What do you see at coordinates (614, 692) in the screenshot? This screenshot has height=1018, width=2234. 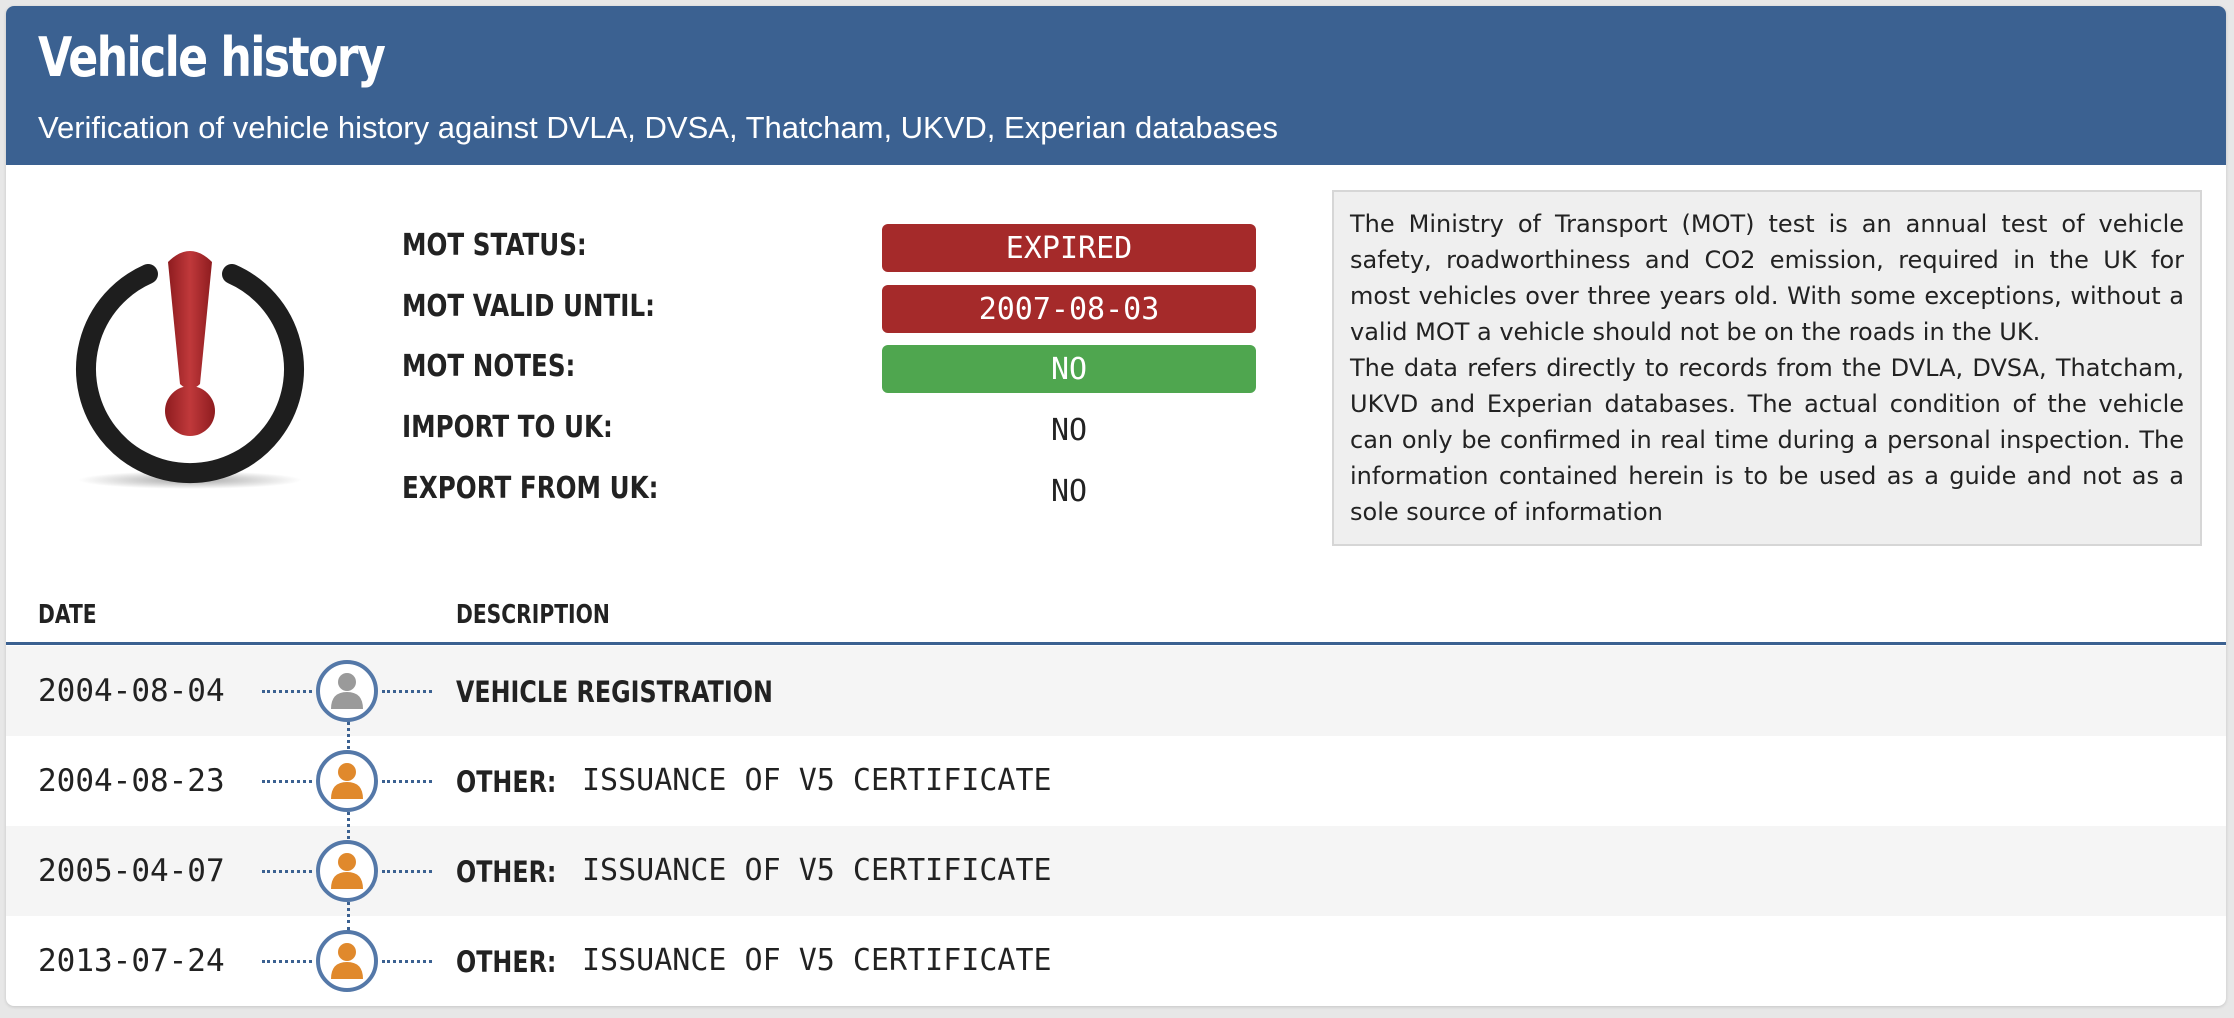 I see `history-kind: VEHICLE REGISTRATION` at bounding box center [614, 692].